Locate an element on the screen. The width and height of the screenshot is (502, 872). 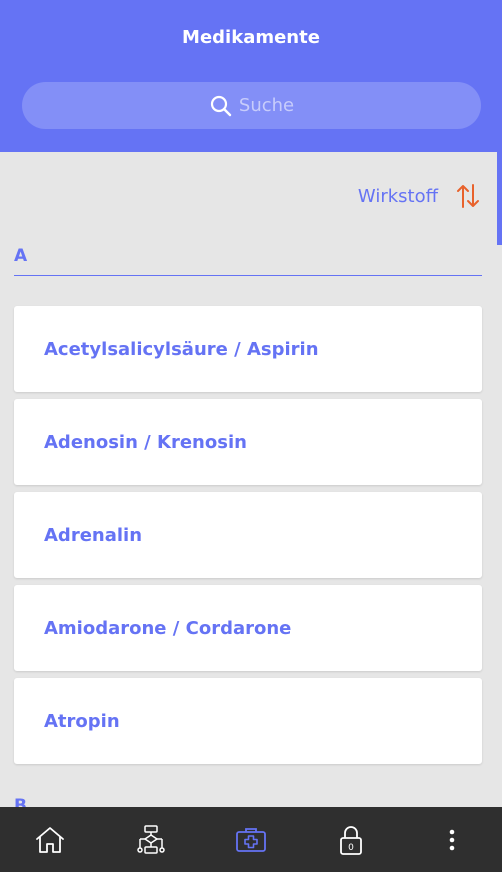
search-icon is located at coordinates (221, 105).